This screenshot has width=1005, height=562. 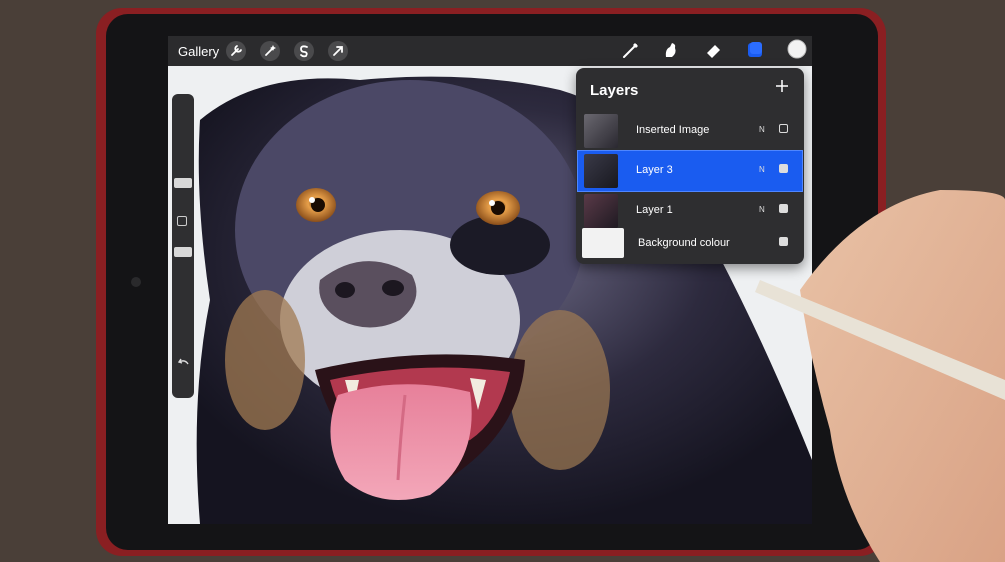 I want to click on layer-row-layer-3: Layer 3 N, so click(x=690, y=171).